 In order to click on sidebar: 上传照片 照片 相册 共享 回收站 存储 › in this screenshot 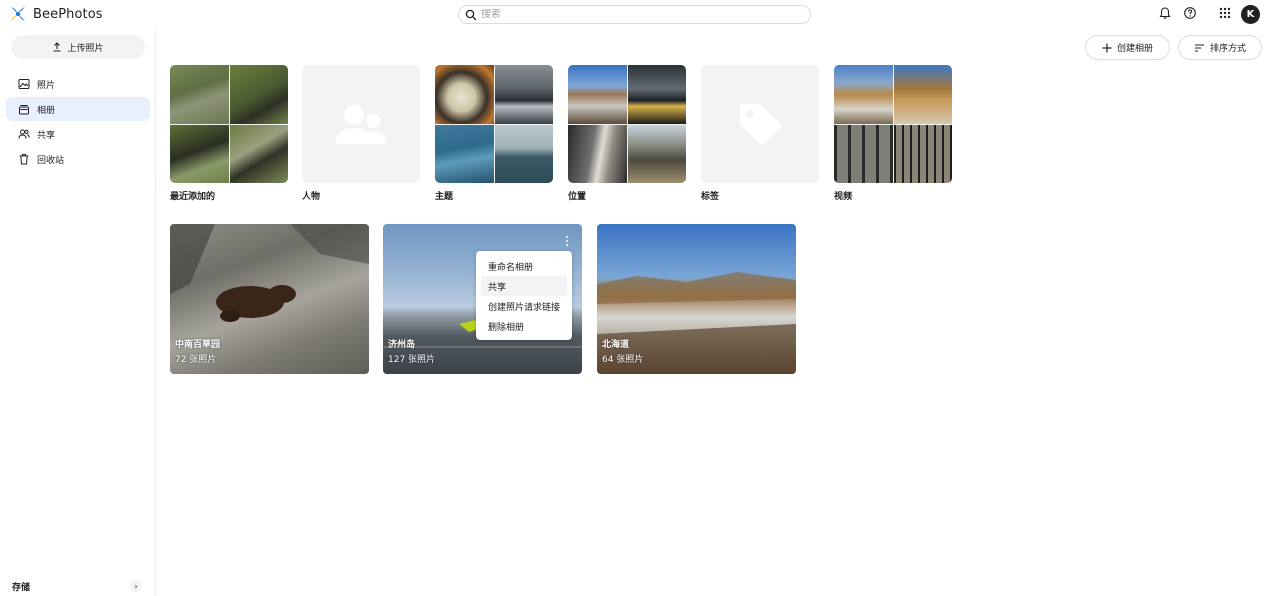, I will do `click(78, 313)`.